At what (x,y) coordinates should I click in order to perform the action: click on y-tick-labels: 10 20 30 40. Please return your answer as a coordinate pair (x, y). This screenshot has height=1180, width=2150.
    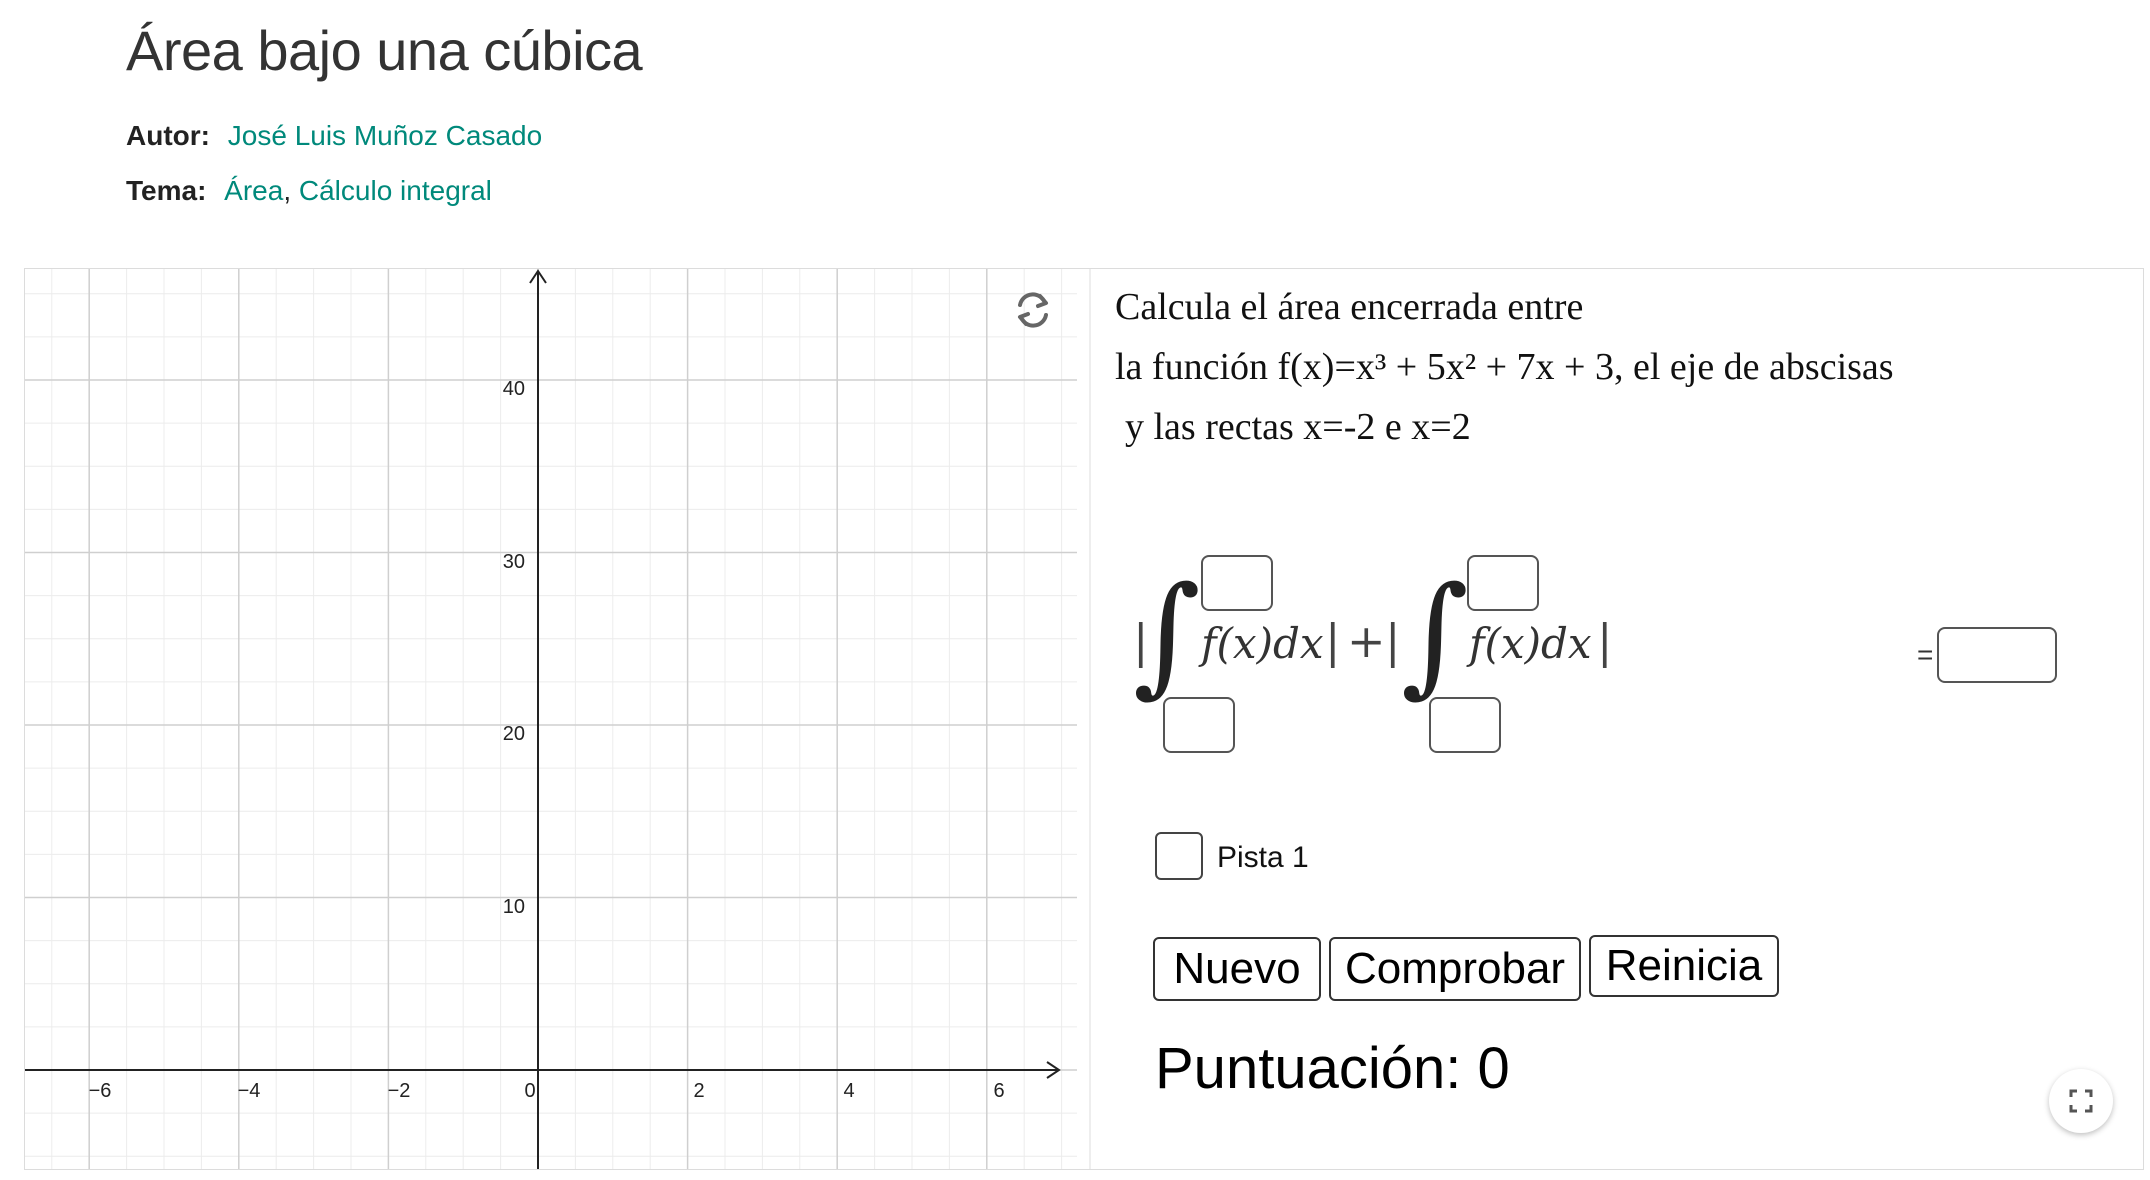
    Looking at the image, I should click on (514, 648).